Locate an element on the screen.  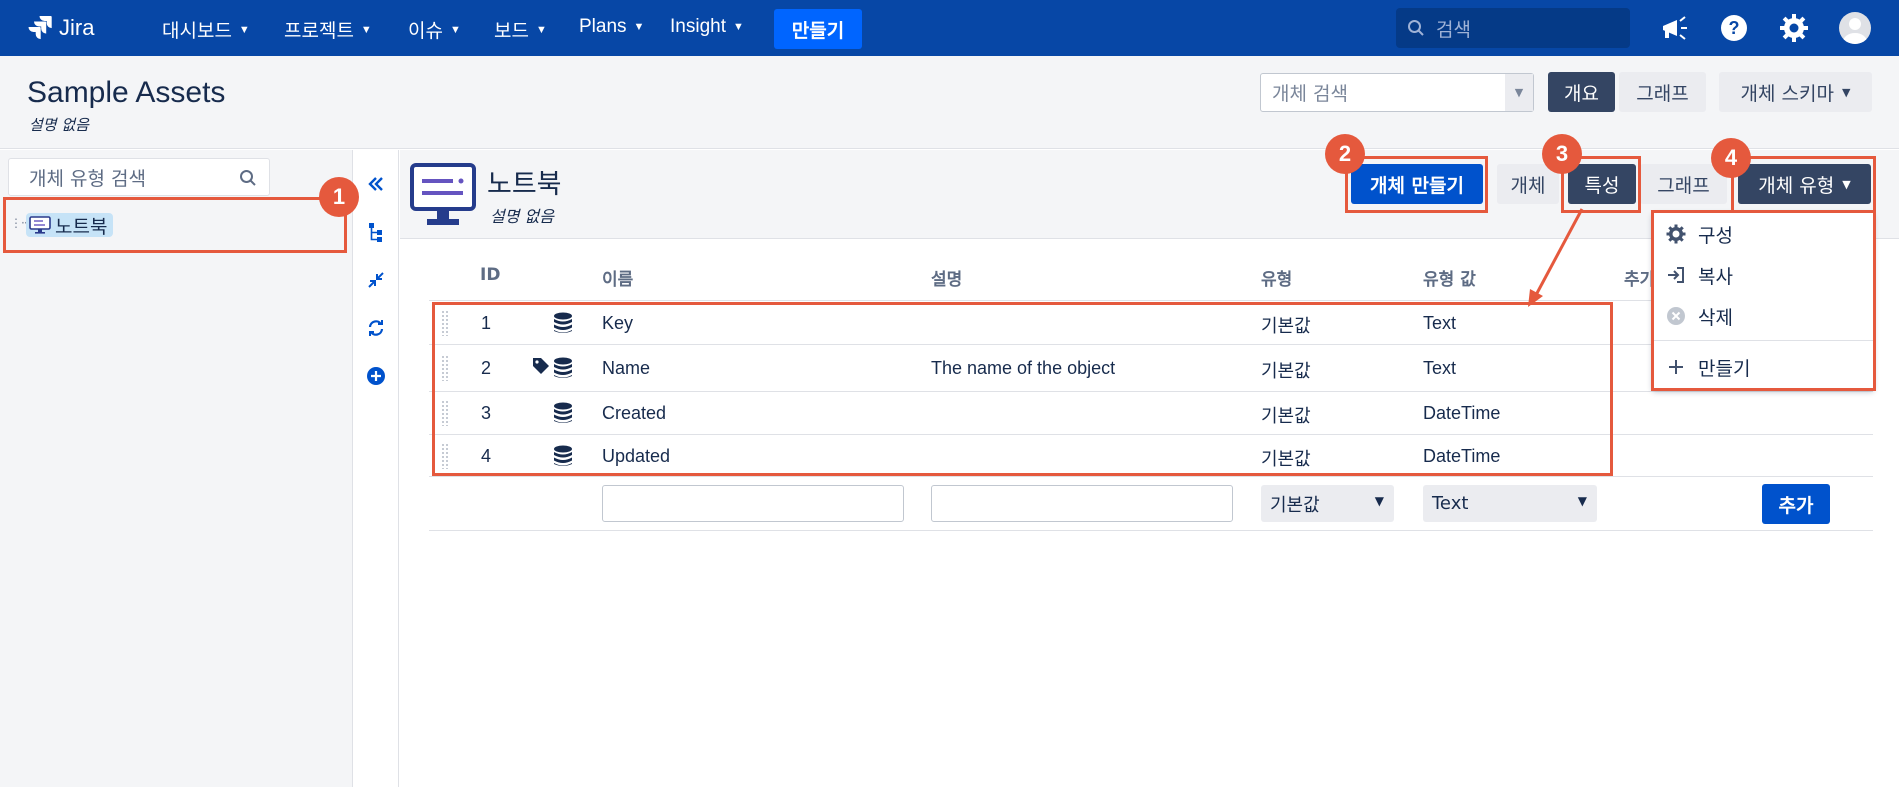
type-select-value: 기본값 is located at coordinates (1295, 505).